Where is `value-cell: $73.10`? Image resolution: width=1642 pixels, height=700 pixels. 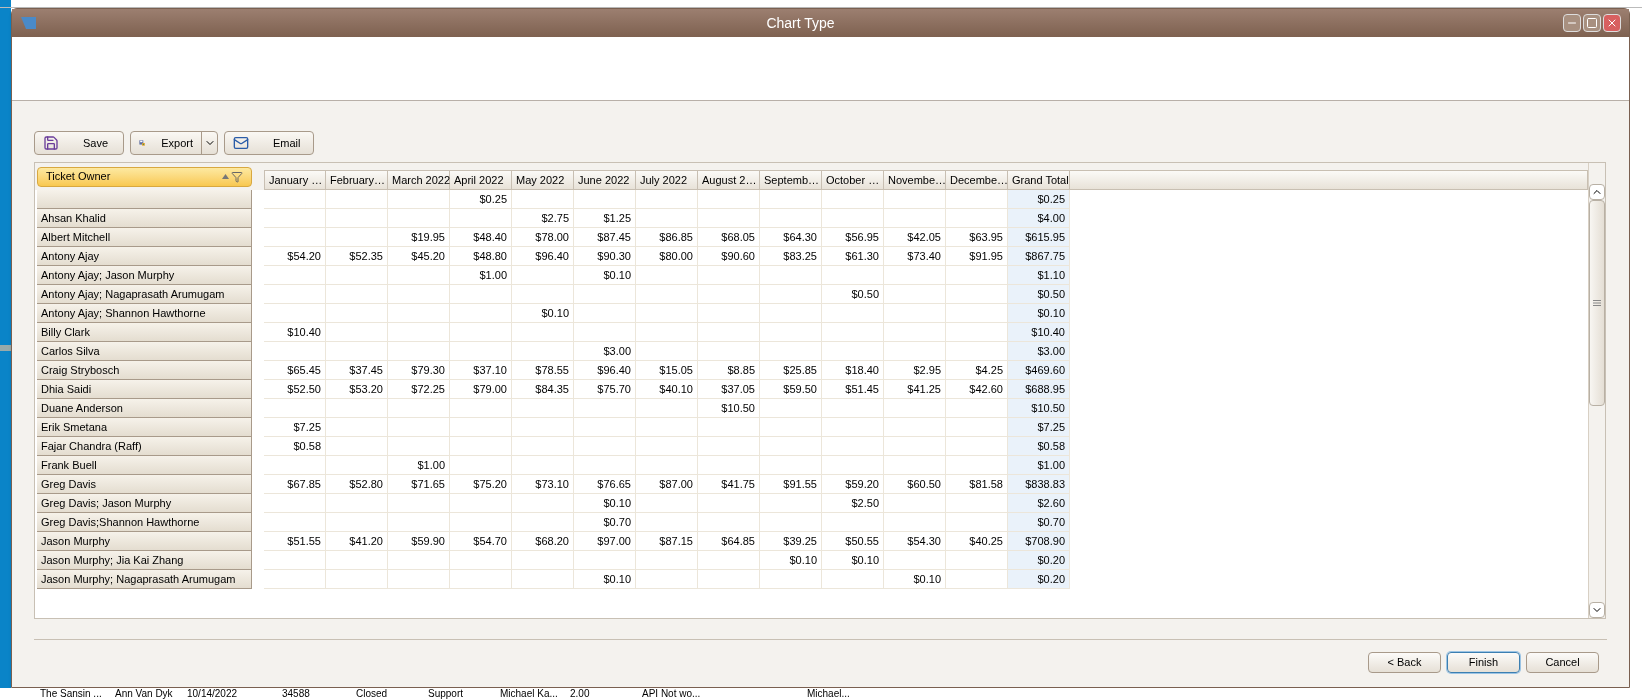
value-cell: $73.10 is located at coordinates (543, 484).